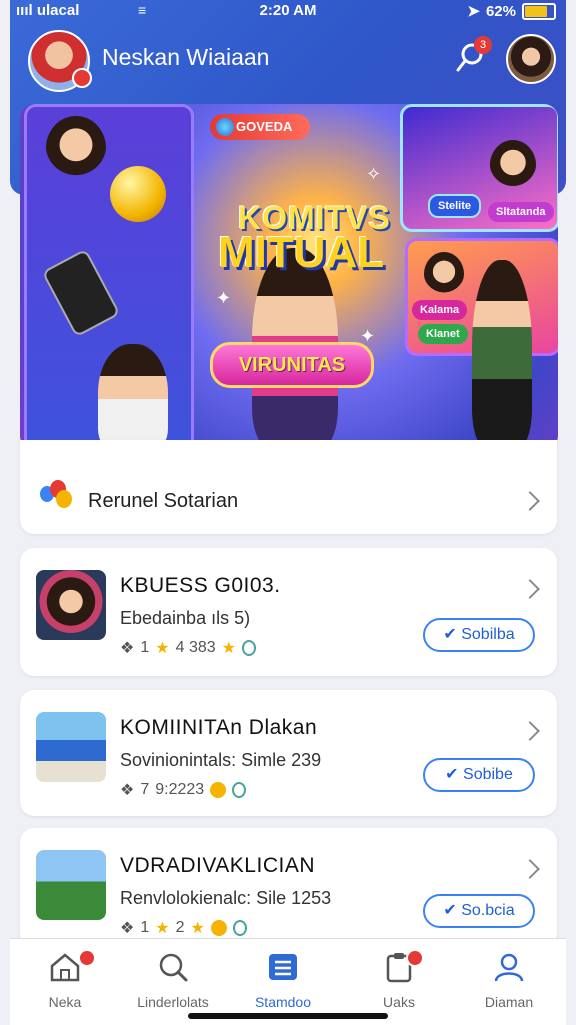 The image size is (576, 1025). I want to click on meta-count: 7, so click(145, 789).